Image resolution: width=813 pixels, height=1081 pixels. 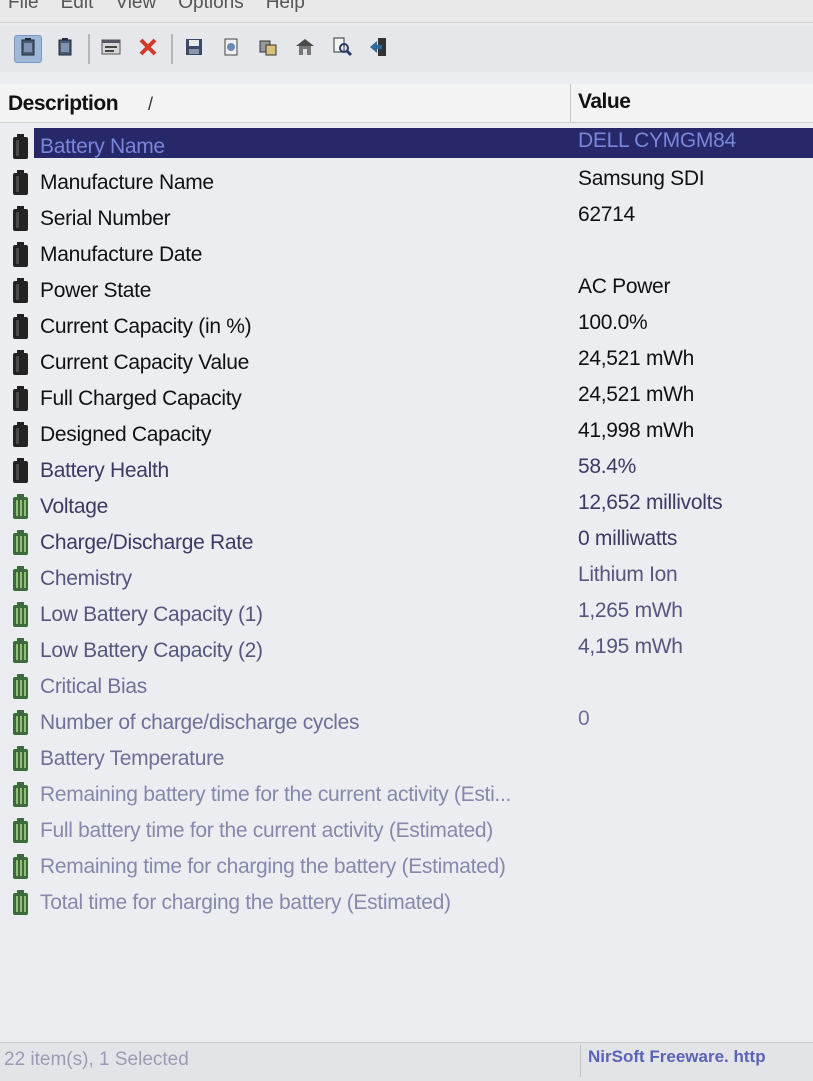 I want to click on menu-file: File, so click(x=26, y=7).